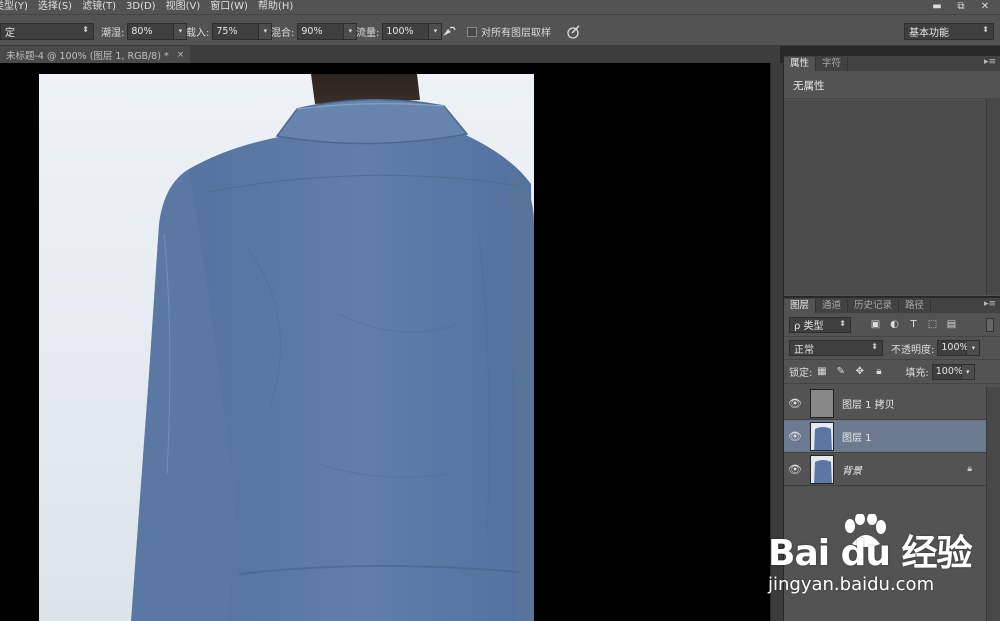  Describe the element at coordinates (804, 350) in the screenshot. I see `blend-mode-value: 正常` at that location.